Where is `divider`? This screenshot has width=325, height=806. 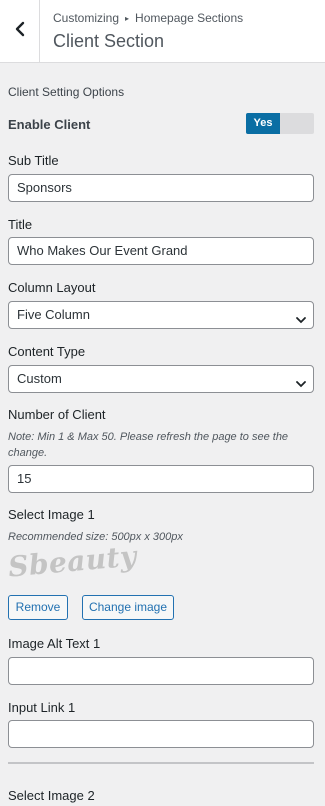
divider is located at coordinates (161, 763).